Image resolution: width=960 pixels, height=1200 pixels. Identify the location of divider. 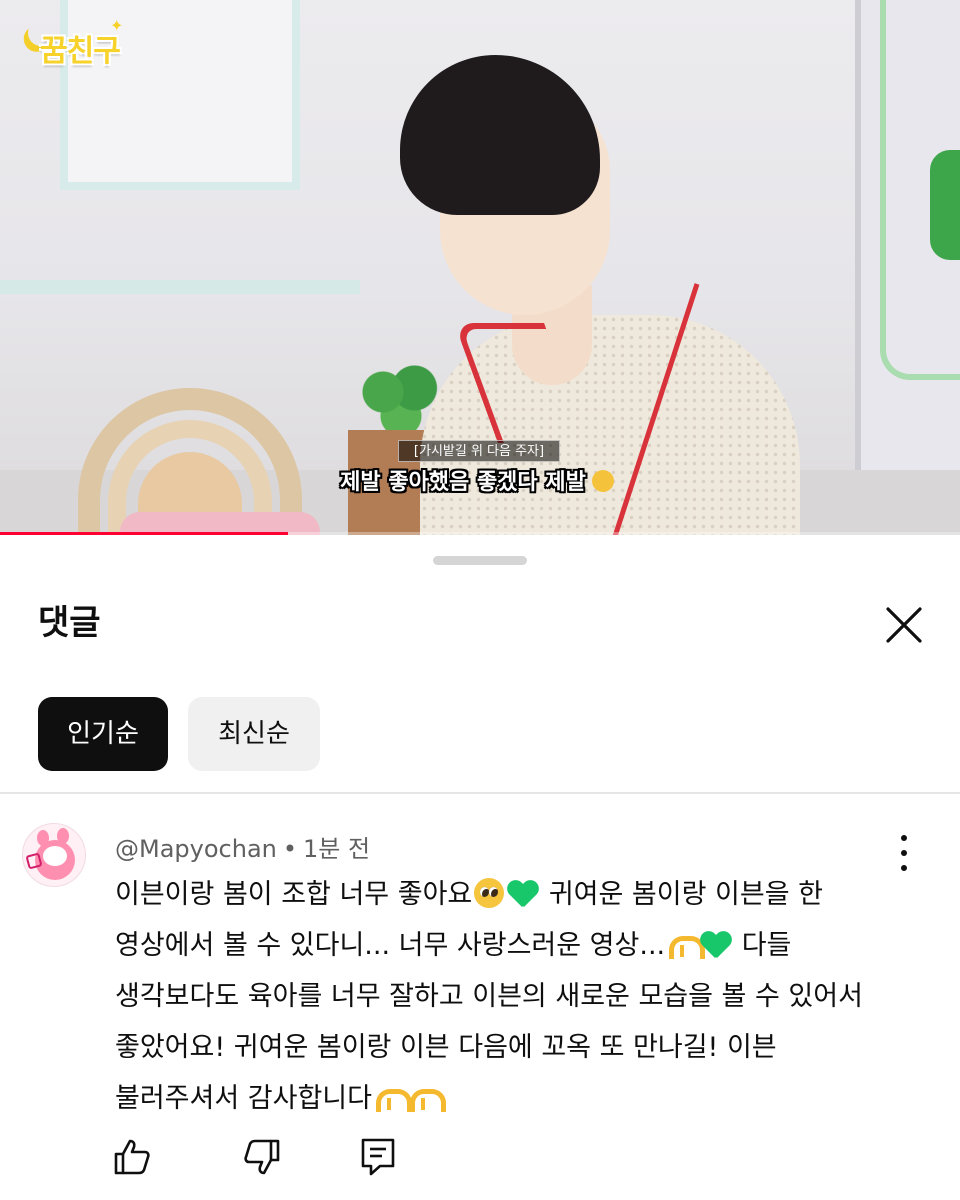
(480, 793).